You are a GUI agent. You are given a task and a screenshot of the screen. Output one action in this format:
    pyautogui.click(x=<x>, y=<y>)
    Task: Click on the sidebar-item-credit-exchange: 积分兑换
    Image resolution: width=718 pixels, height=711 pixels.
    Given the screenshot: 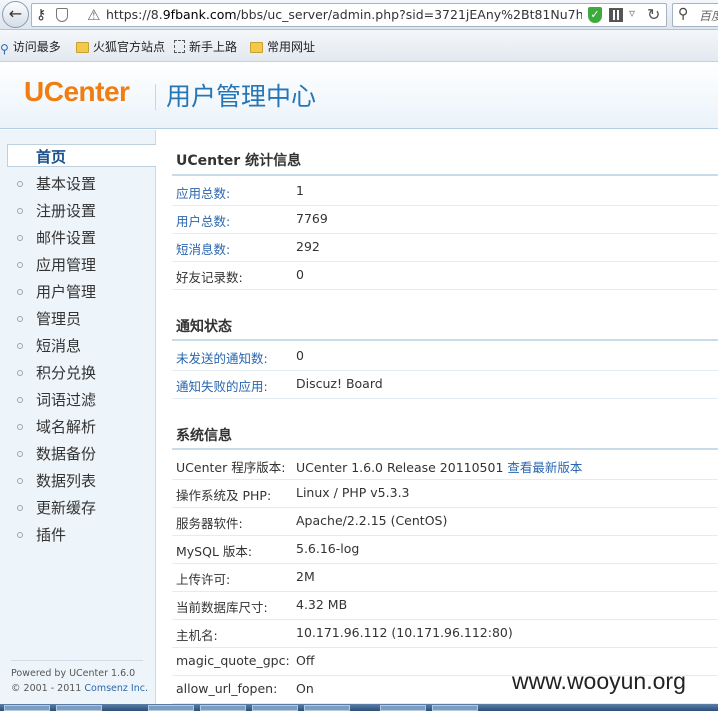 What is the action you would take?
    pyautogui.click(x=78, y=372)
    